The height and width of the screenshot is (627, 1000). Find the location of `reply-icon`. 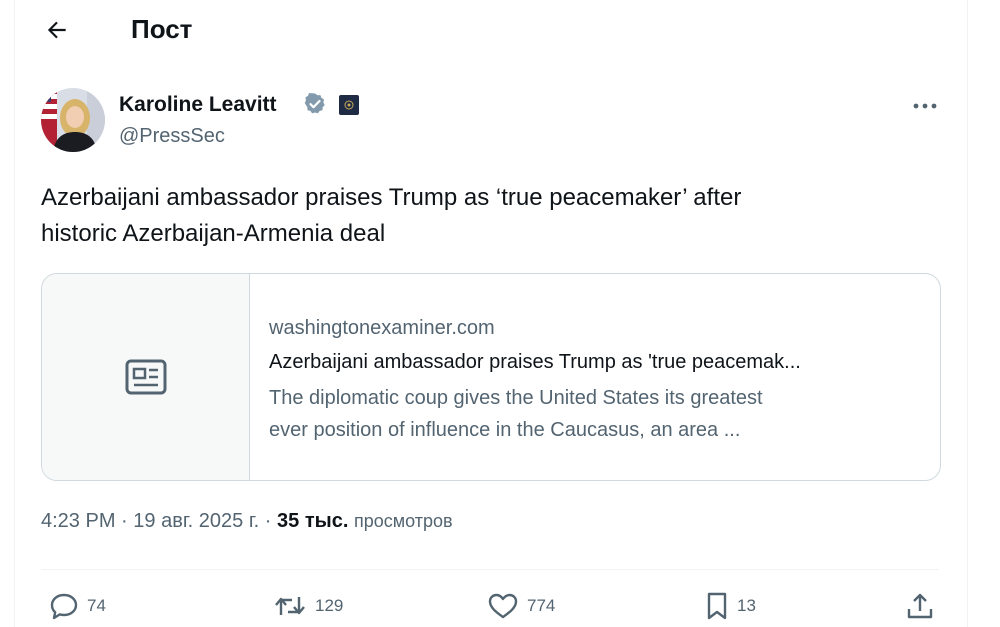

reply-icon is located at coordinates (64, 606).